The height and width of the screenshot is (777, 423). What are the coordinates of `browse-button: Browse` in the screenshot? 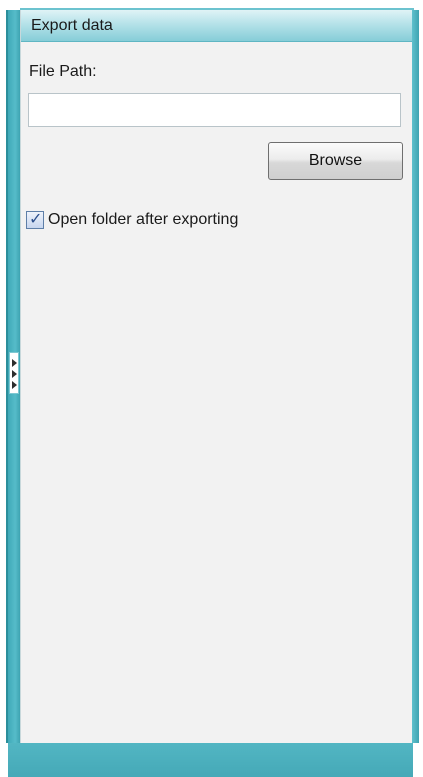 It's located at (335, 161).